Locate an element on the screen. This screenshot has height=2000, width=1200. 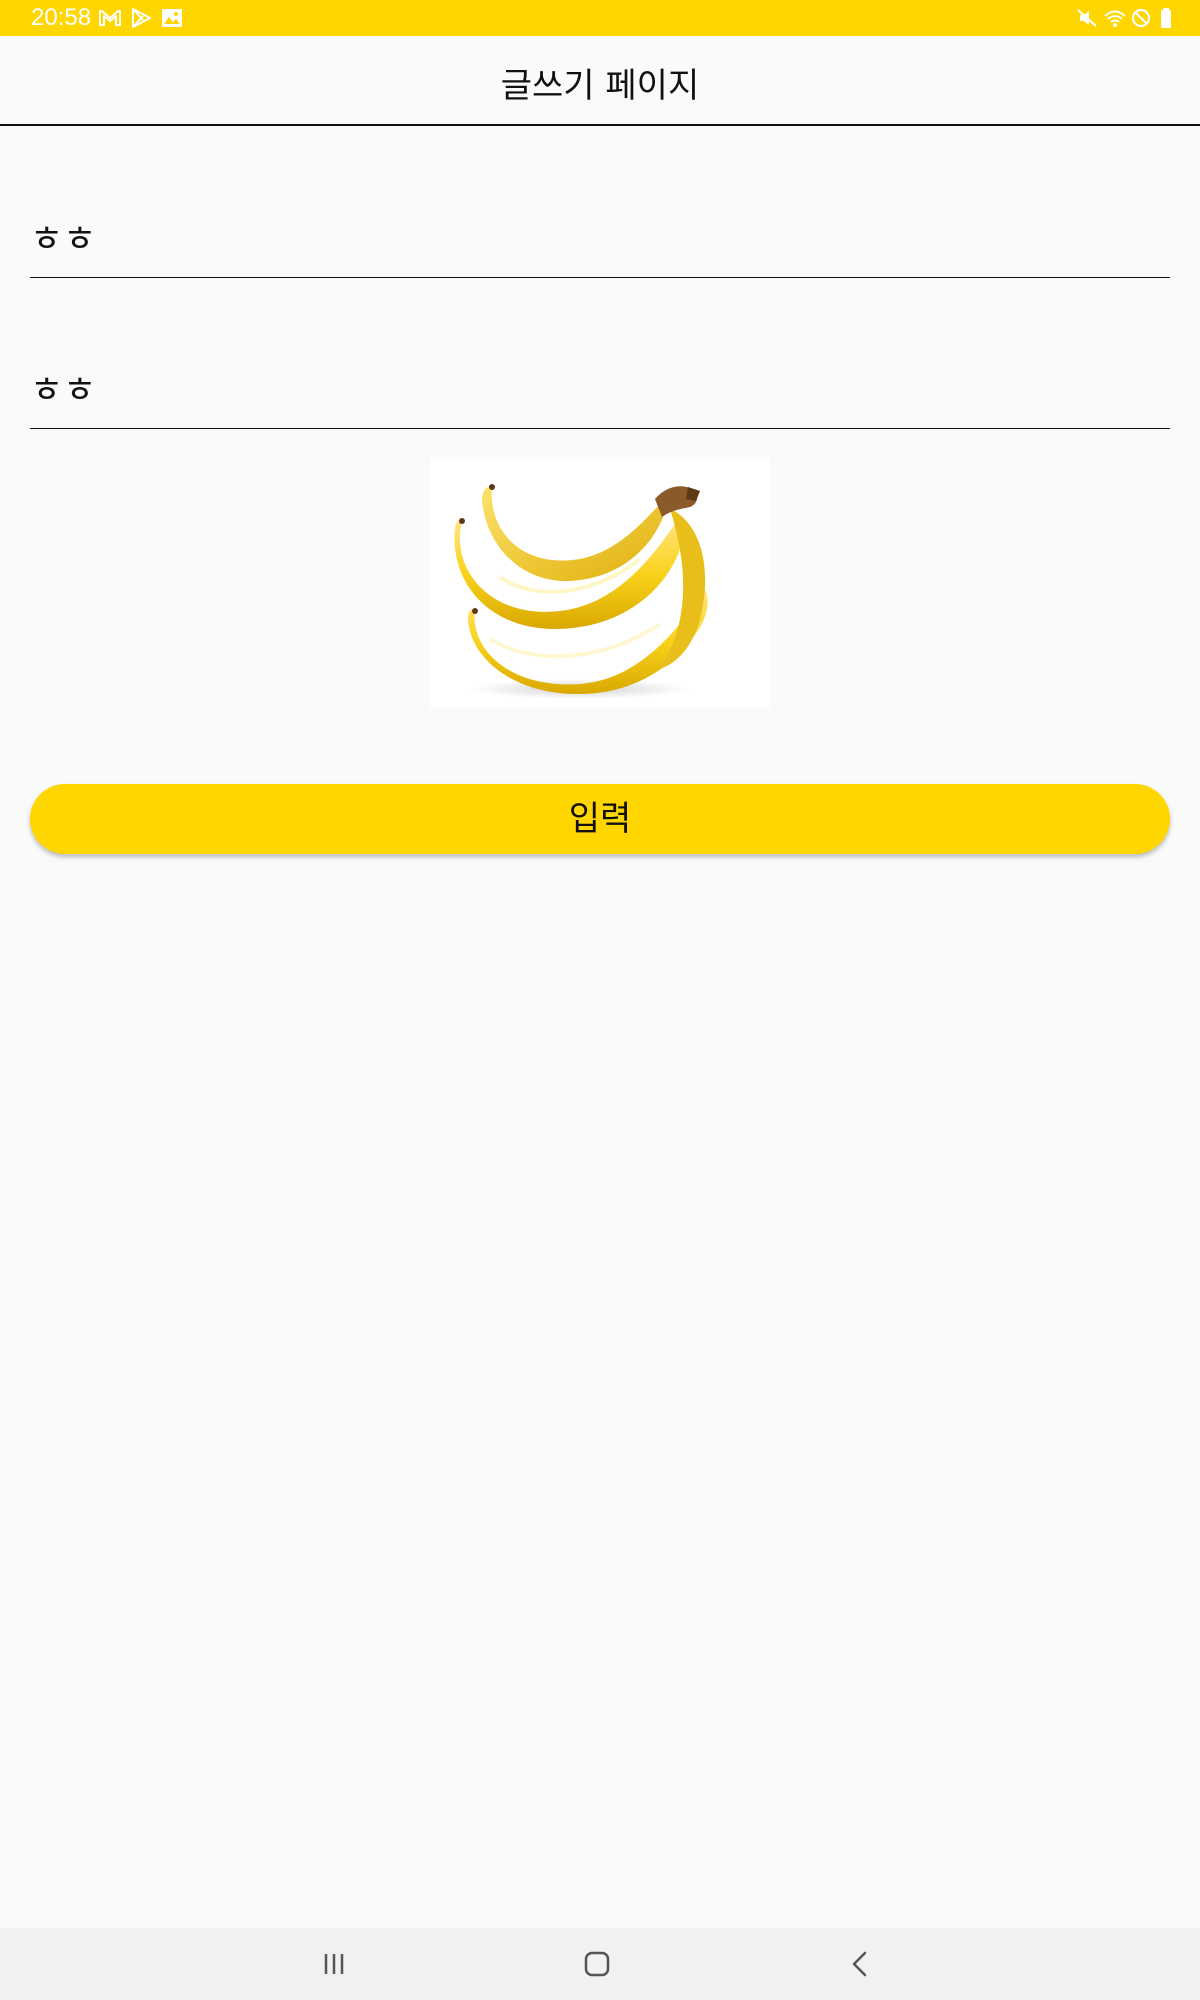
title-input: ㅎㅎ is located at coordinates (600, 218).